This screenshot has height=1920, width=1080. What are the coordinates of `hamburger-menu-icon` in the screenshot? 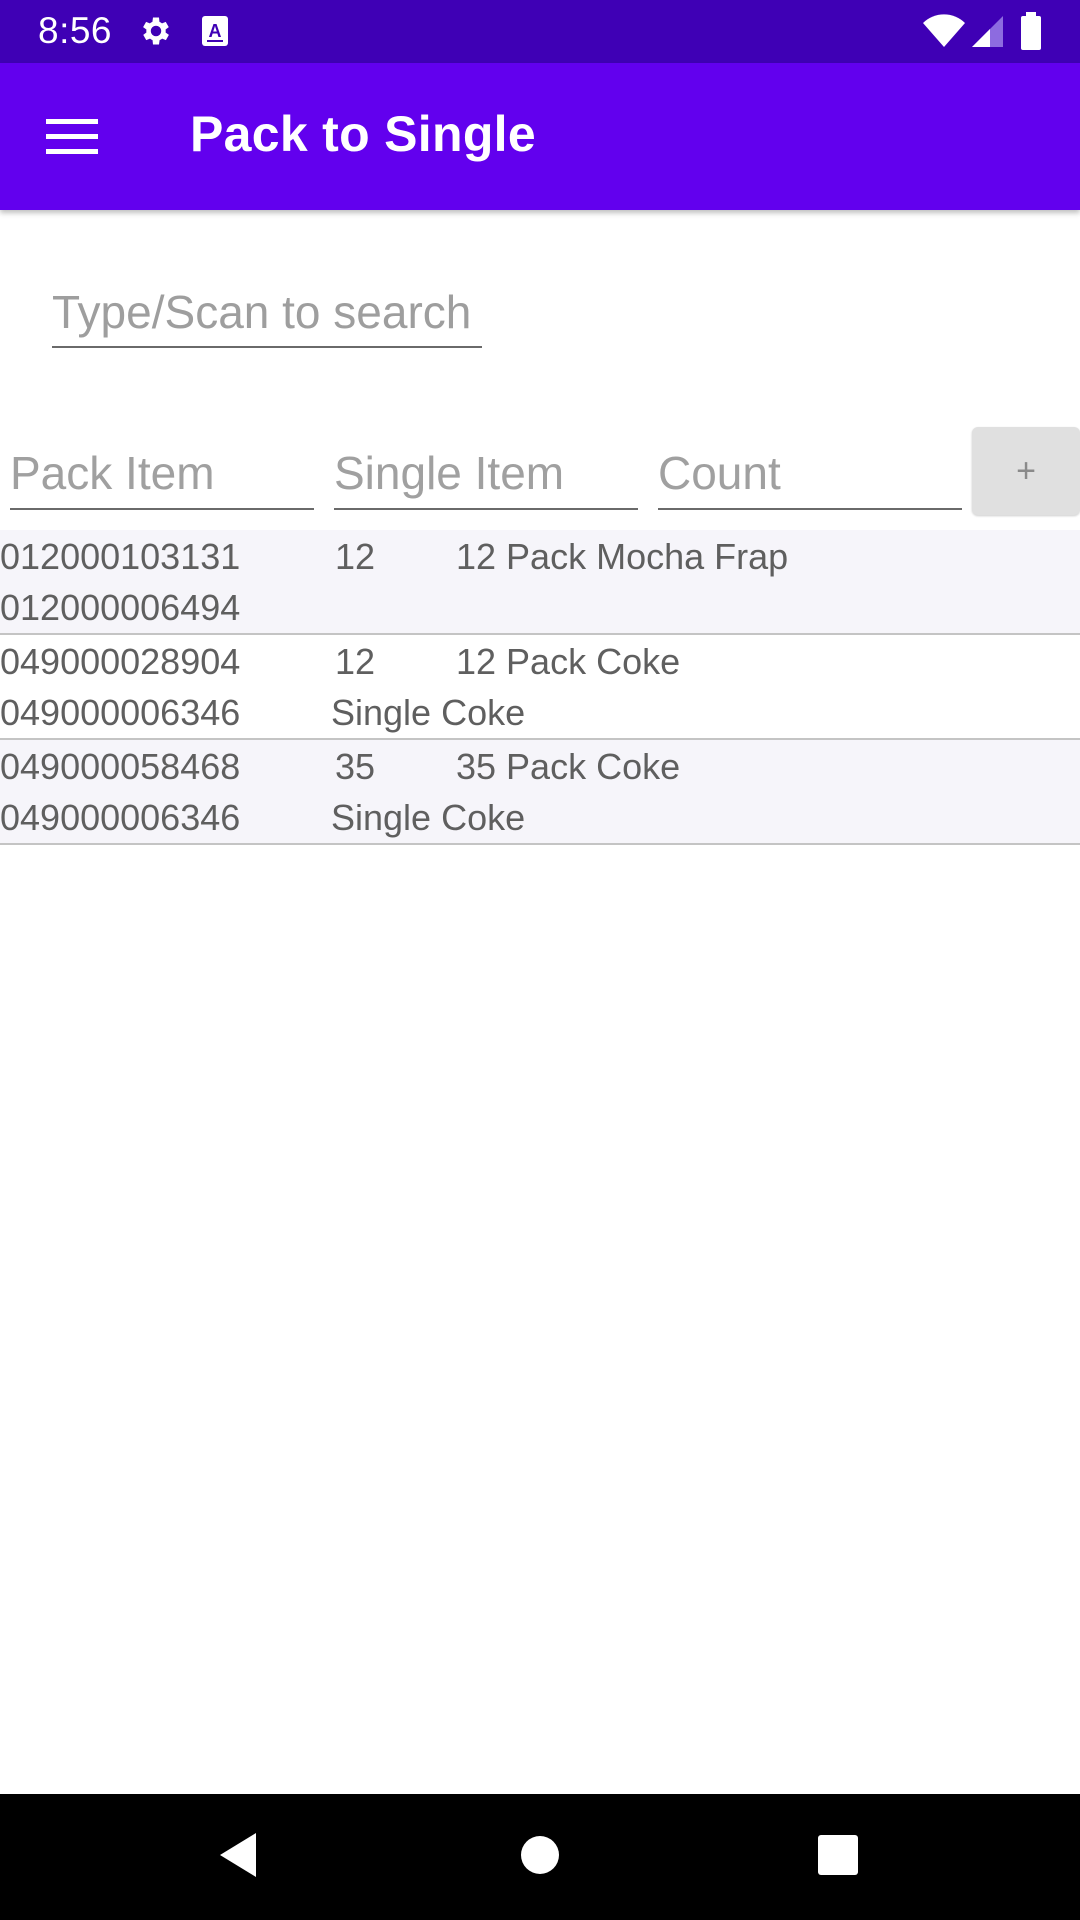 It's located at (72, 138).